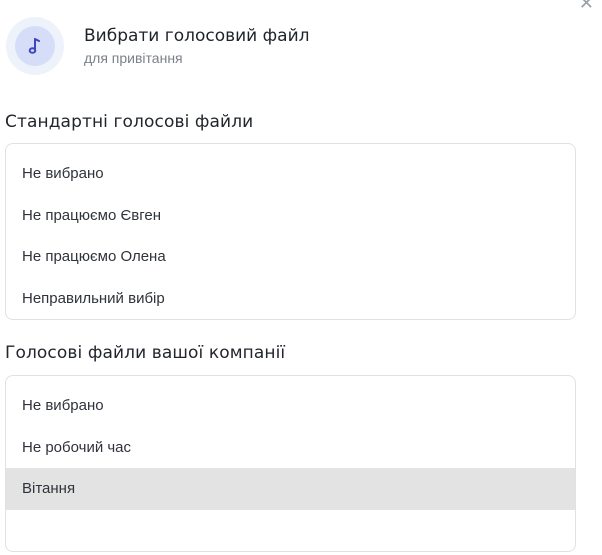  Describe the element at coordinates (290, 216) in the screenshot. I see `list-item: Не працюємо Євген` at that location.